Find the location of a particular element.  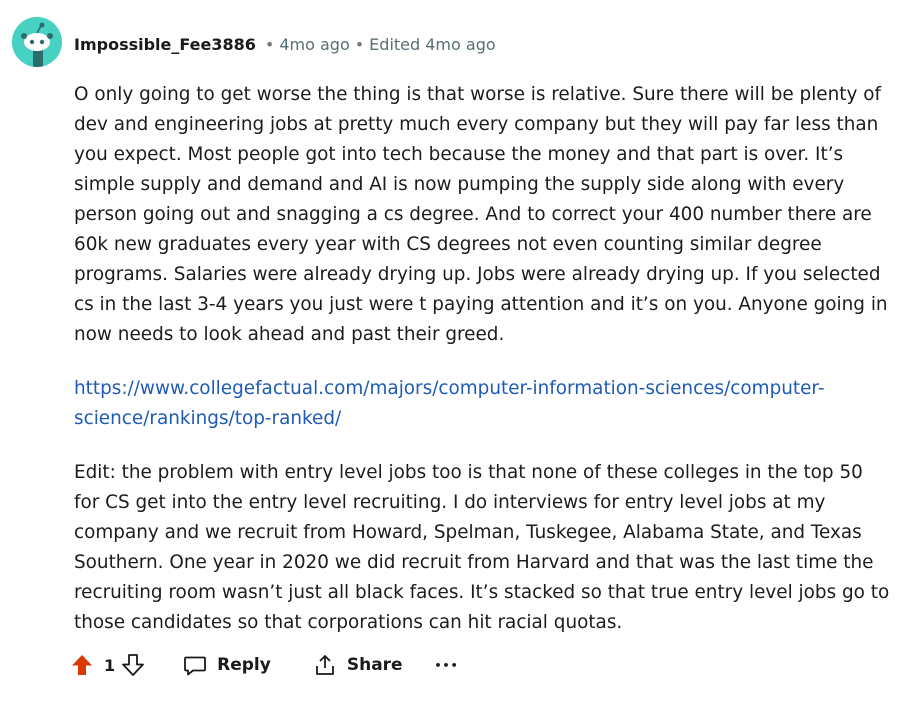

reply-label: Reply is located at coordinates (244, 665).